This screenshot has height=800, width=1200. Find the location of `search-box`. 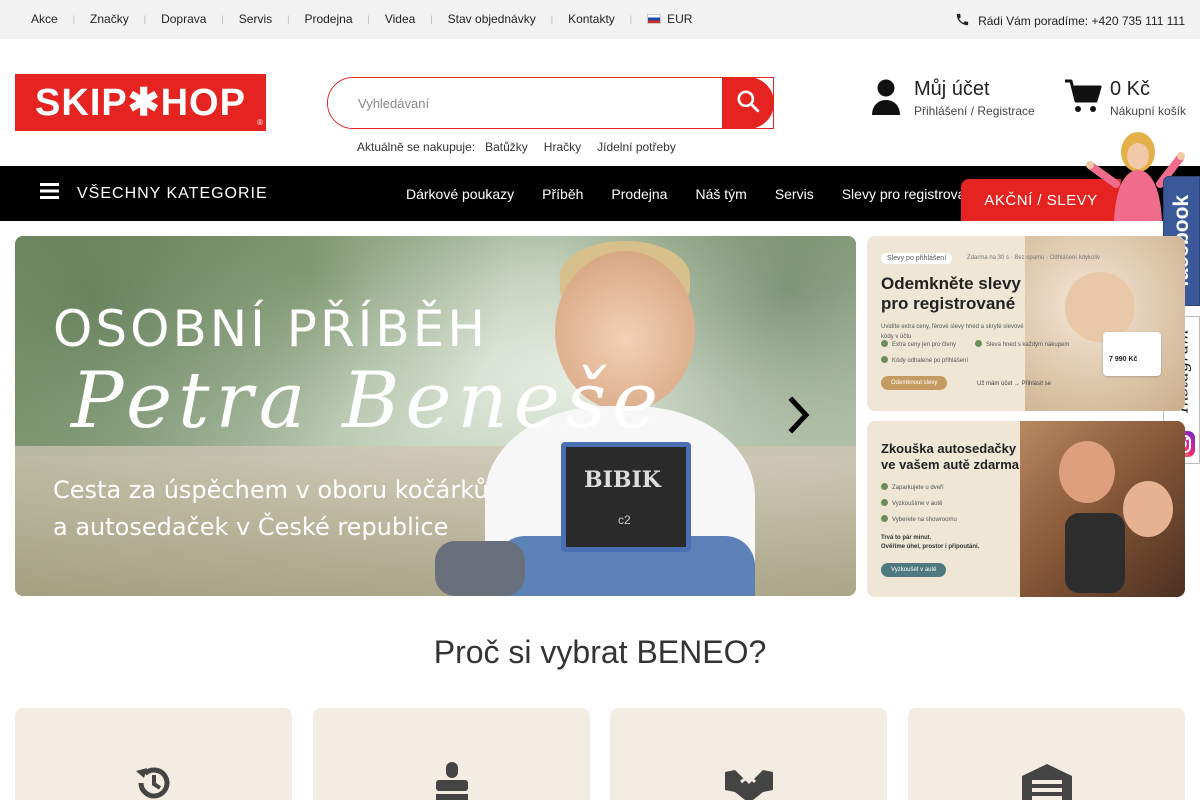

search-box is located at coordinates (550, 103).